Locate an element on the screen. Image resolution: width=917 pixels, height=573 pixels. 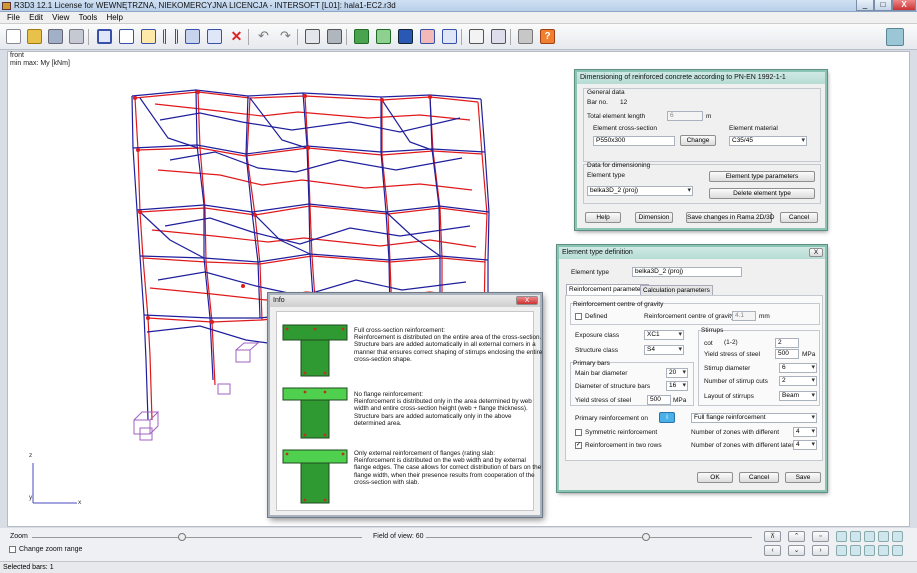
zoom-slider-thumb is located at coordinates (182, 537).